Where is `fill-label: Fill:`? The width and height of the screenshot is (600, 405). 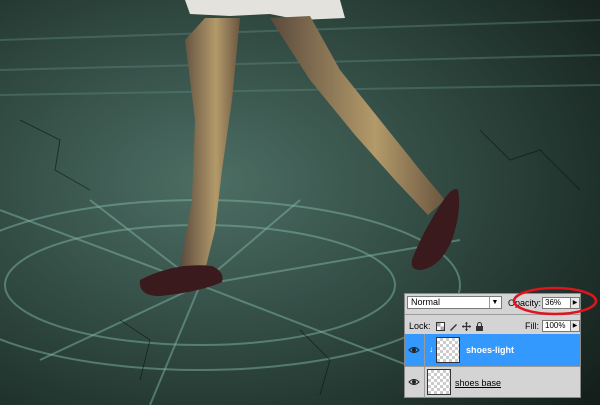
fill-label: Fill: is located at coordinates (532, 326).